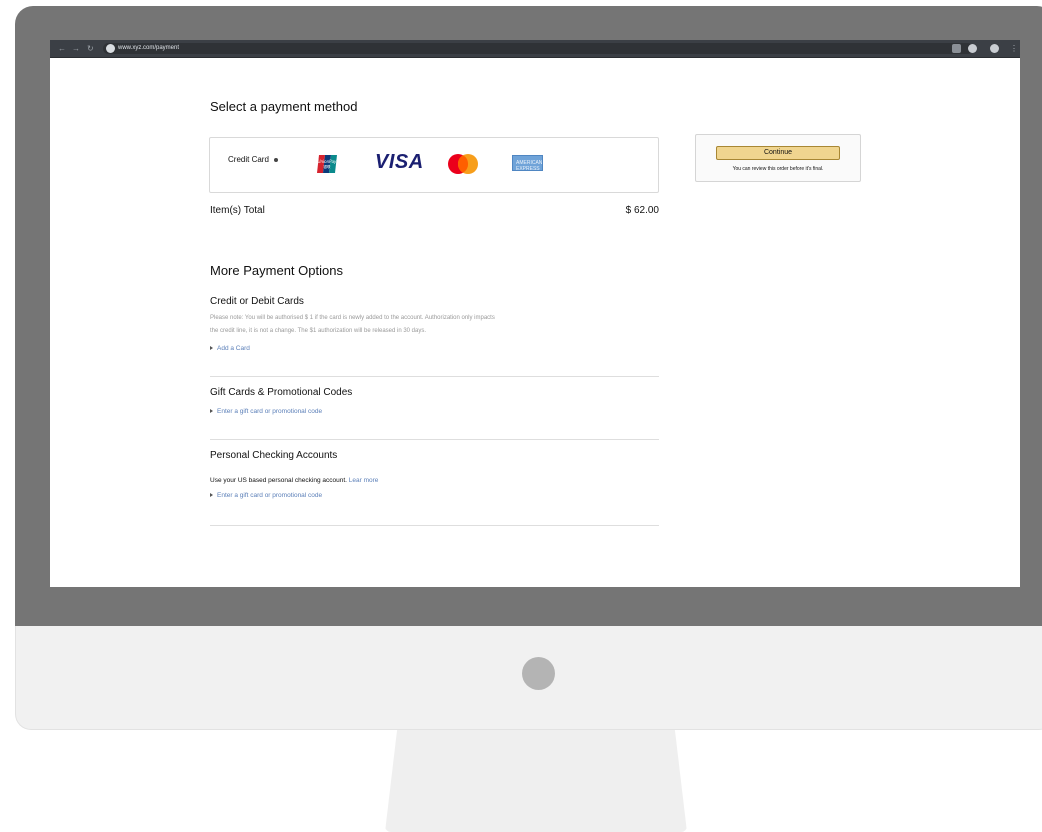  Describe the element at coordinates (90, 48) in the screenshot. I see `reload-icon: ↻` at that location.